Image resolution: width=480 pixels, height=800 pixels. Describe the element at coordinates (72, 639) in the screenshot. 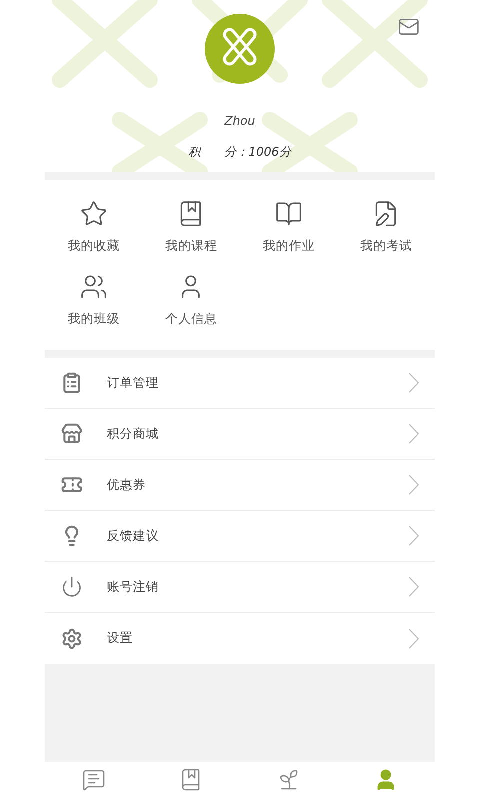

I see `settings-icon` at that location.